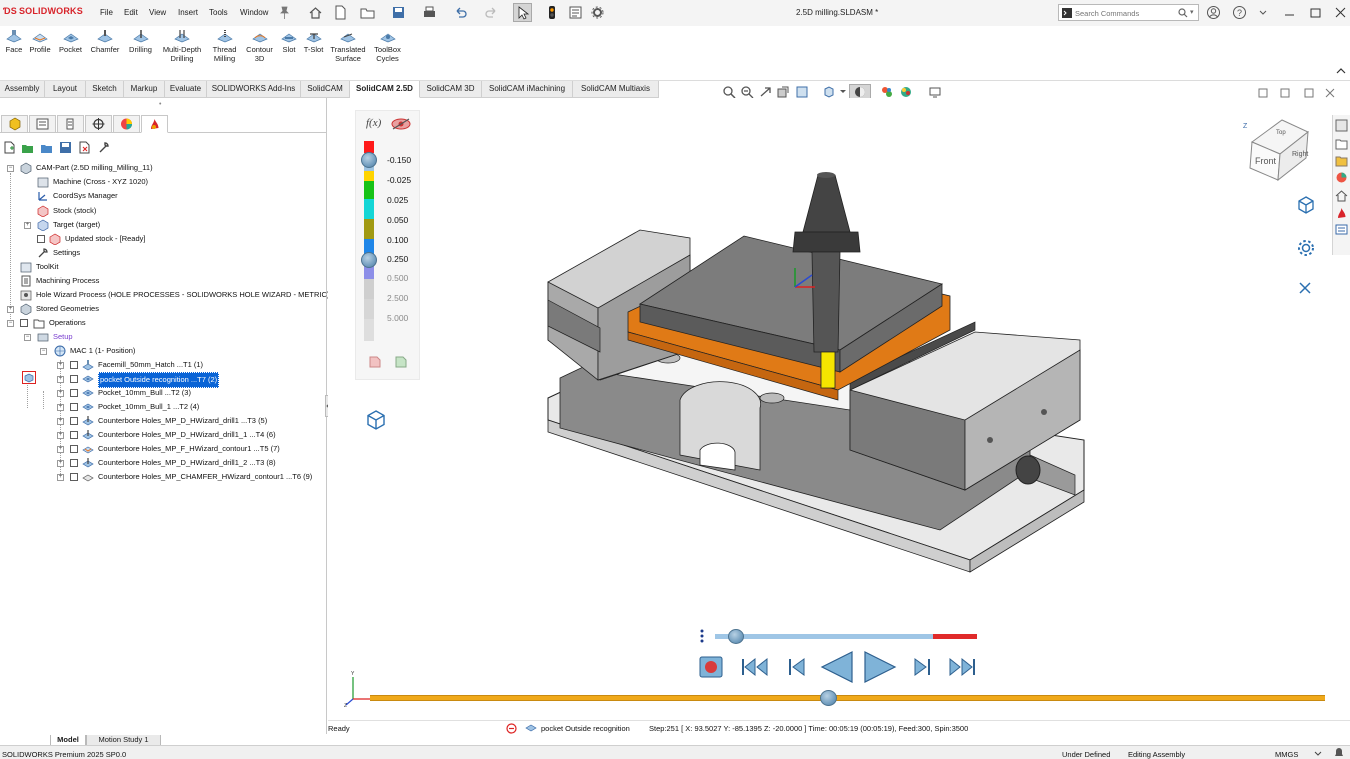  I want to click on section-view-icon, so click(783, 92).